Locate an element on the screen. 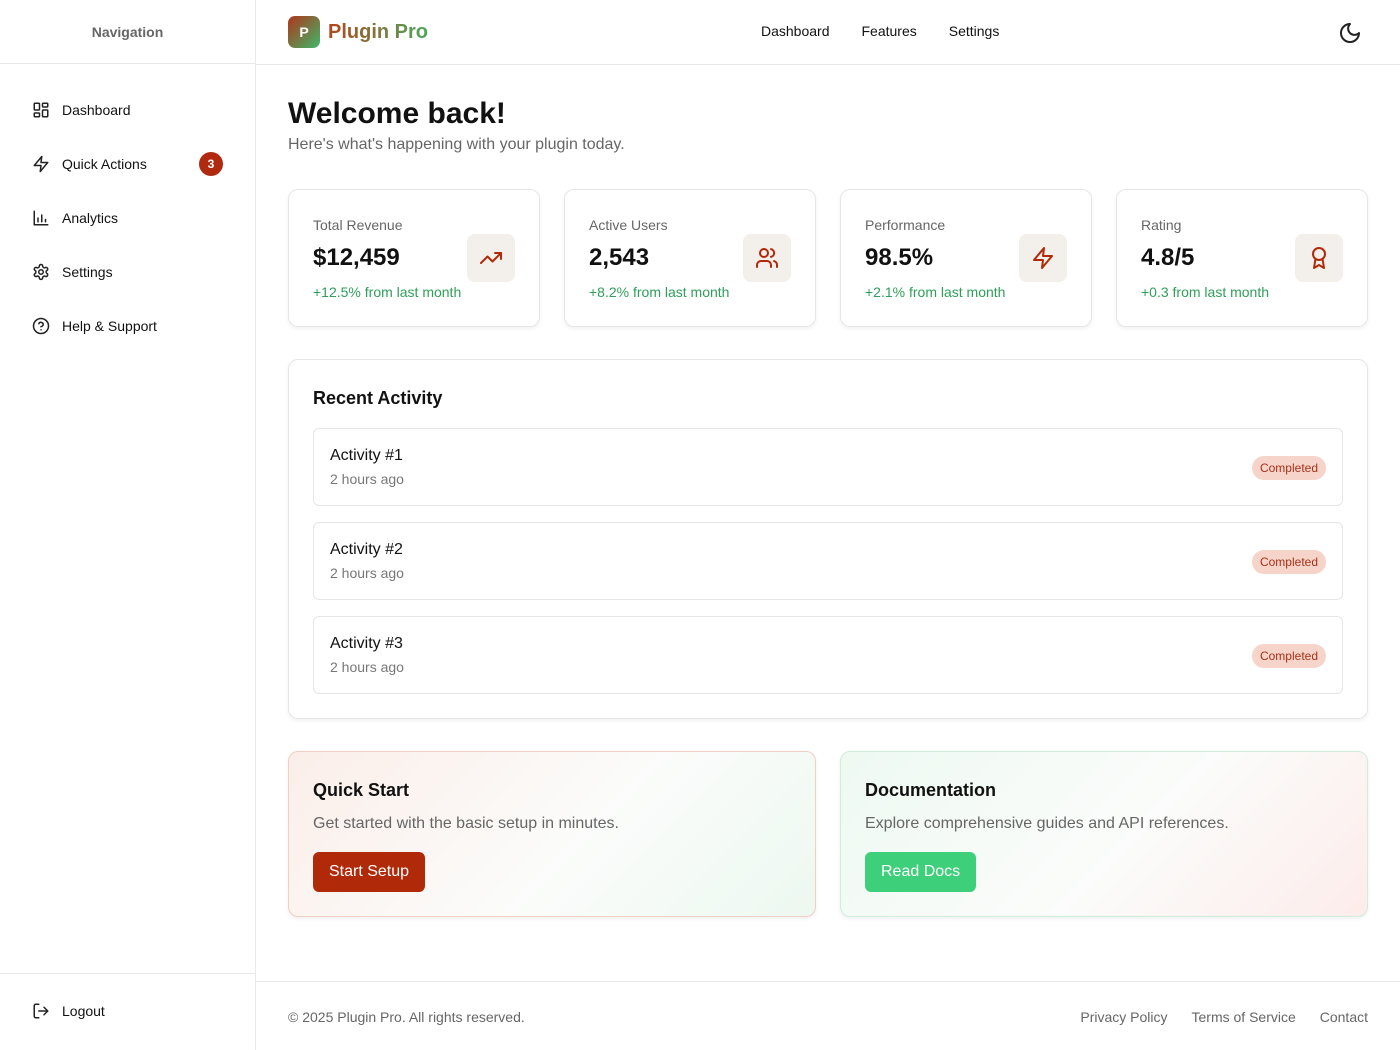 This screenshot has width=1400, height=1050. moon-icon is located at coordinates (1350, 33).